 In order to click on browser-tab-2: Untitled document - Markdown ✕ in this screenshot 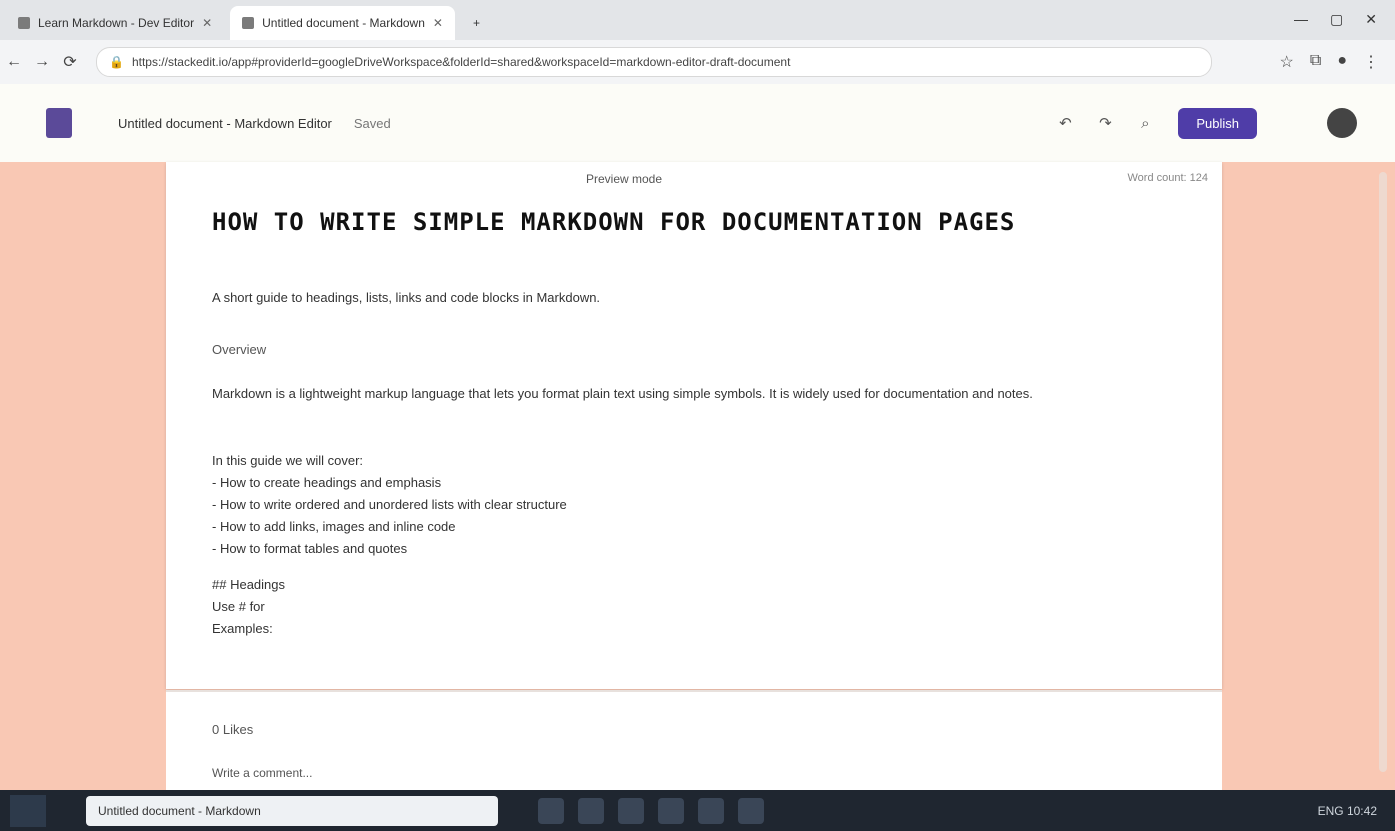, I will do `click(342, 23)`.